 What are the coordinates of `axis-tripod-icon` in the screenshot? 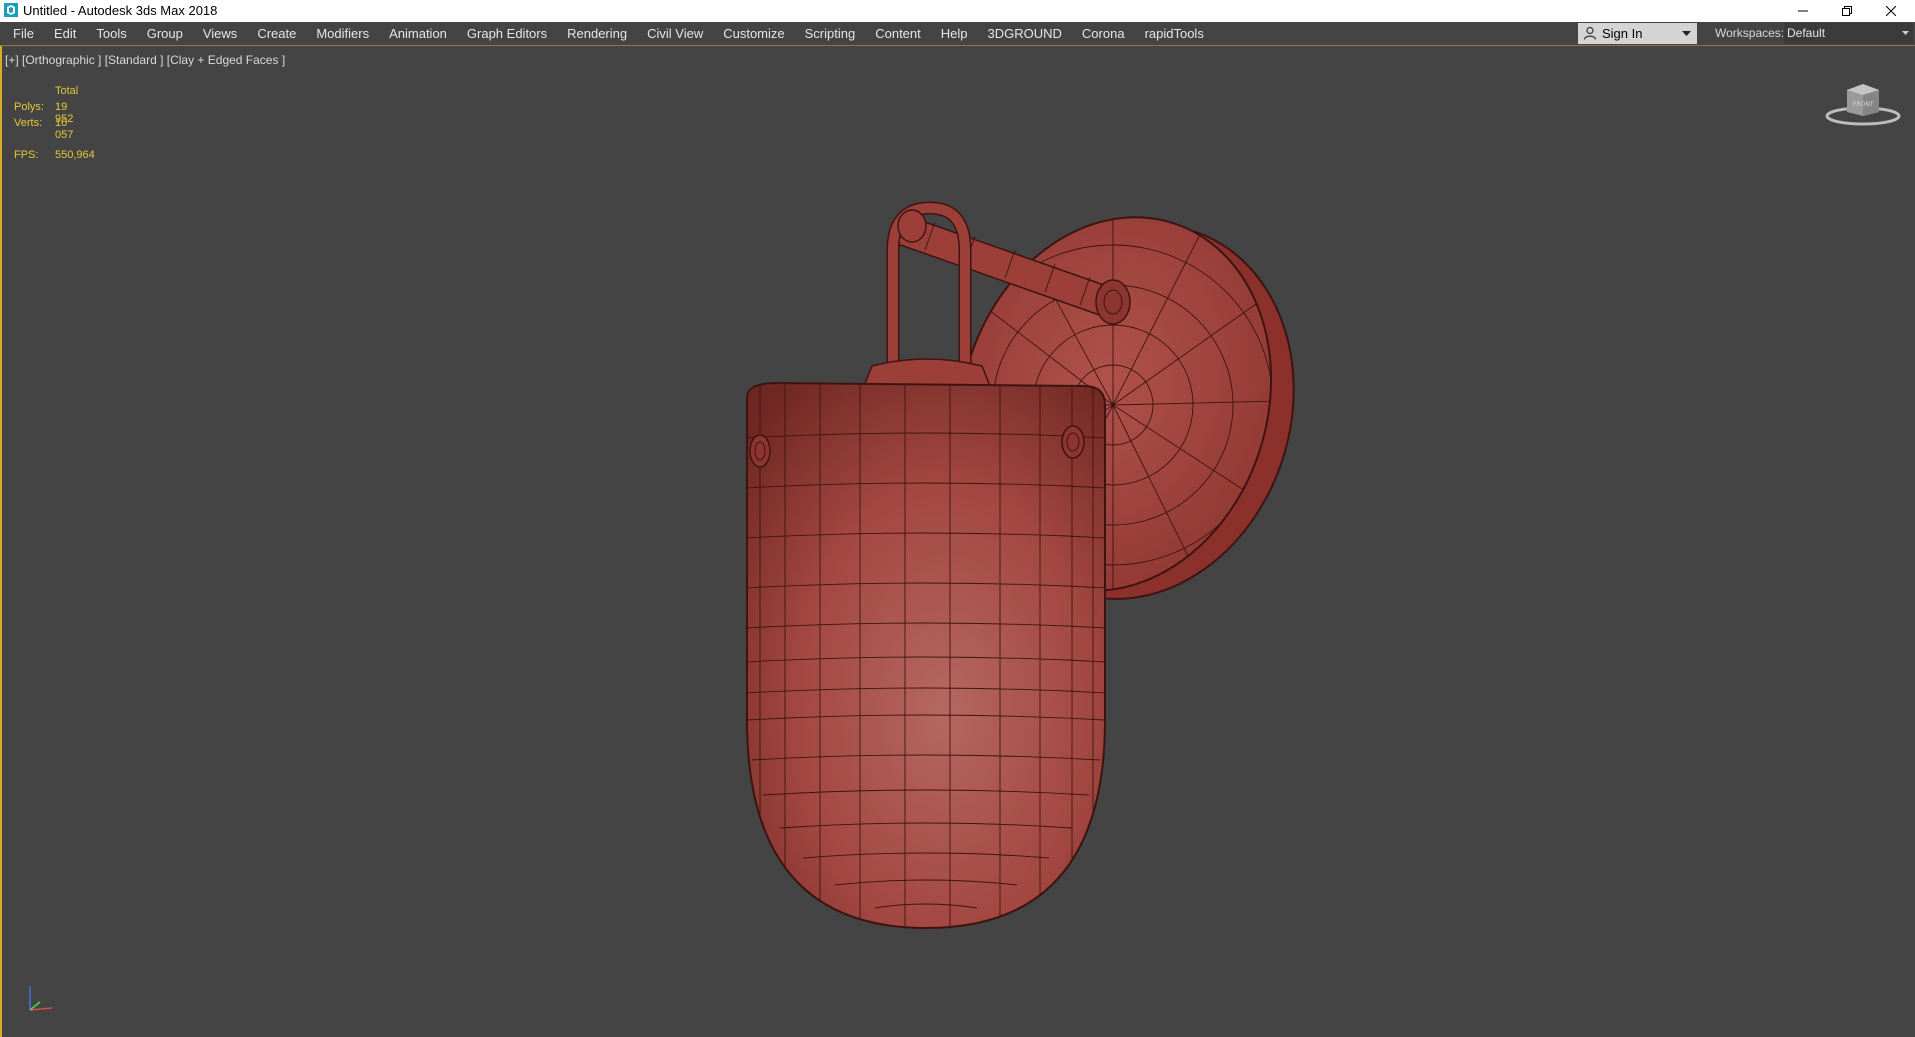 It's located at (41, 998).